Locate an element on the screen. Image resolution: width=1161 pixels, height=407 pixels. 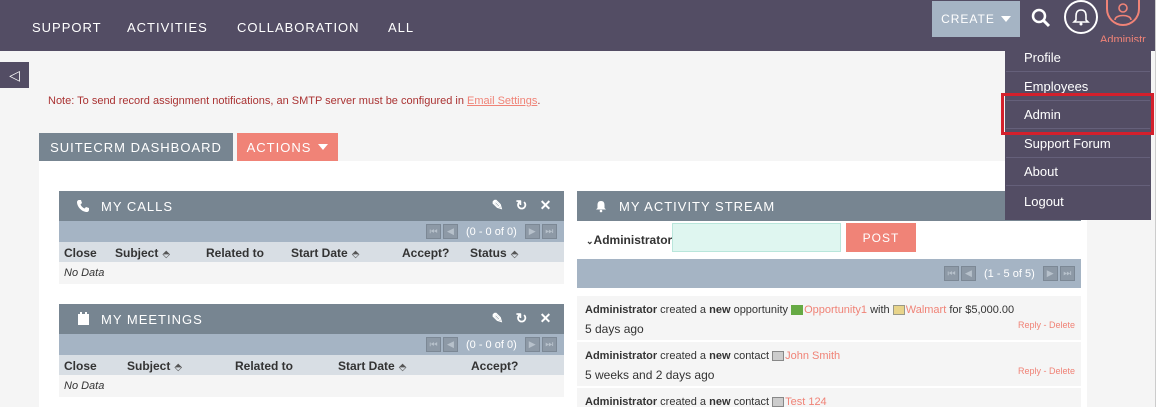
post-author: ⌄Administrator is located at coordinates (629, 240).